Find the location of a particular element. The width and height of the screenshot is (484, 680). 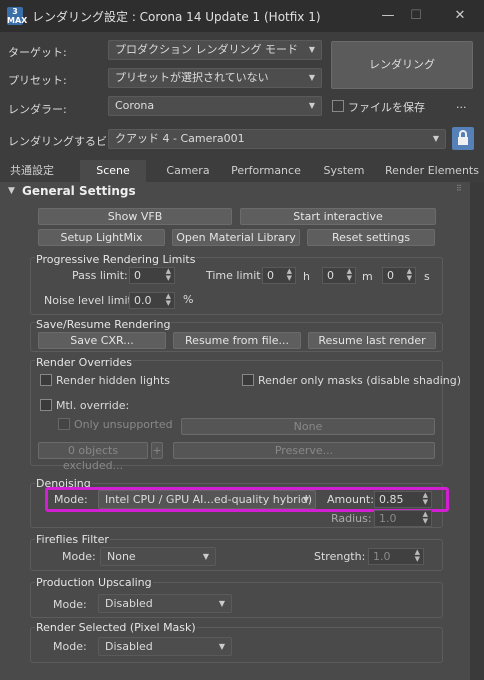

maximize-button: ☐ is located at coordinates (416, 16).